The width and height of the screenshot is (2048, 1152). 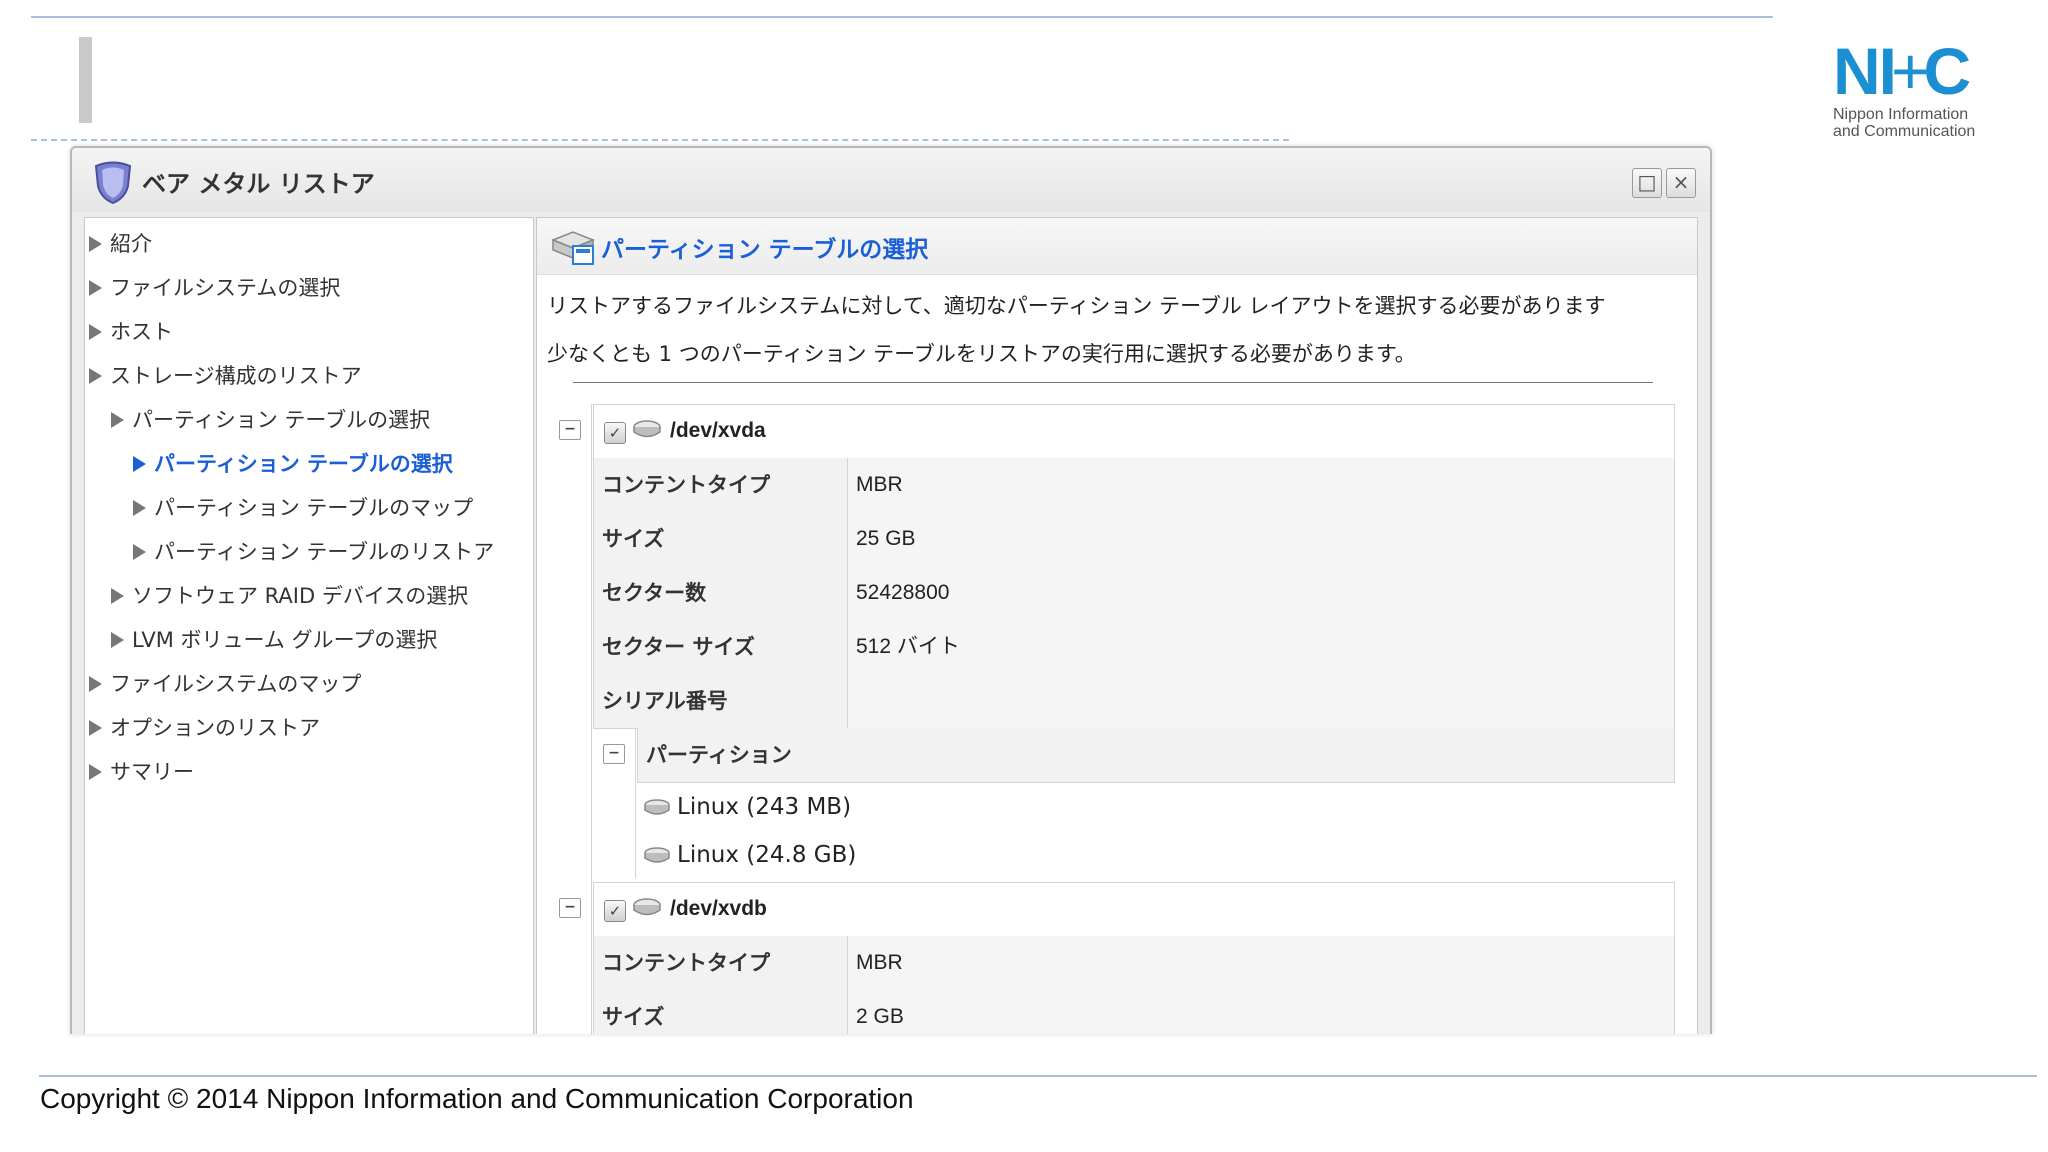 What do you see at coordinates (573, 248) in the screenshot?
I see `partition-table-icon` at bounding box center [573, 248].